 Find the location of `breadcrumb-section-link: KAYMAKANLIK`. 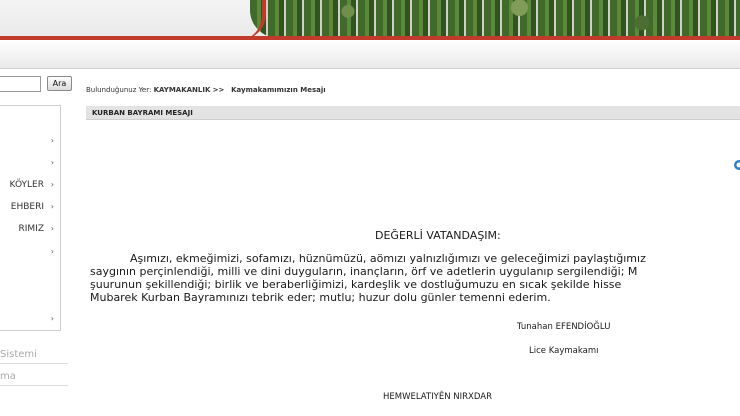

breadcrumb-section-link: KAYMAKANLIK is located at coordinates (182, 90).